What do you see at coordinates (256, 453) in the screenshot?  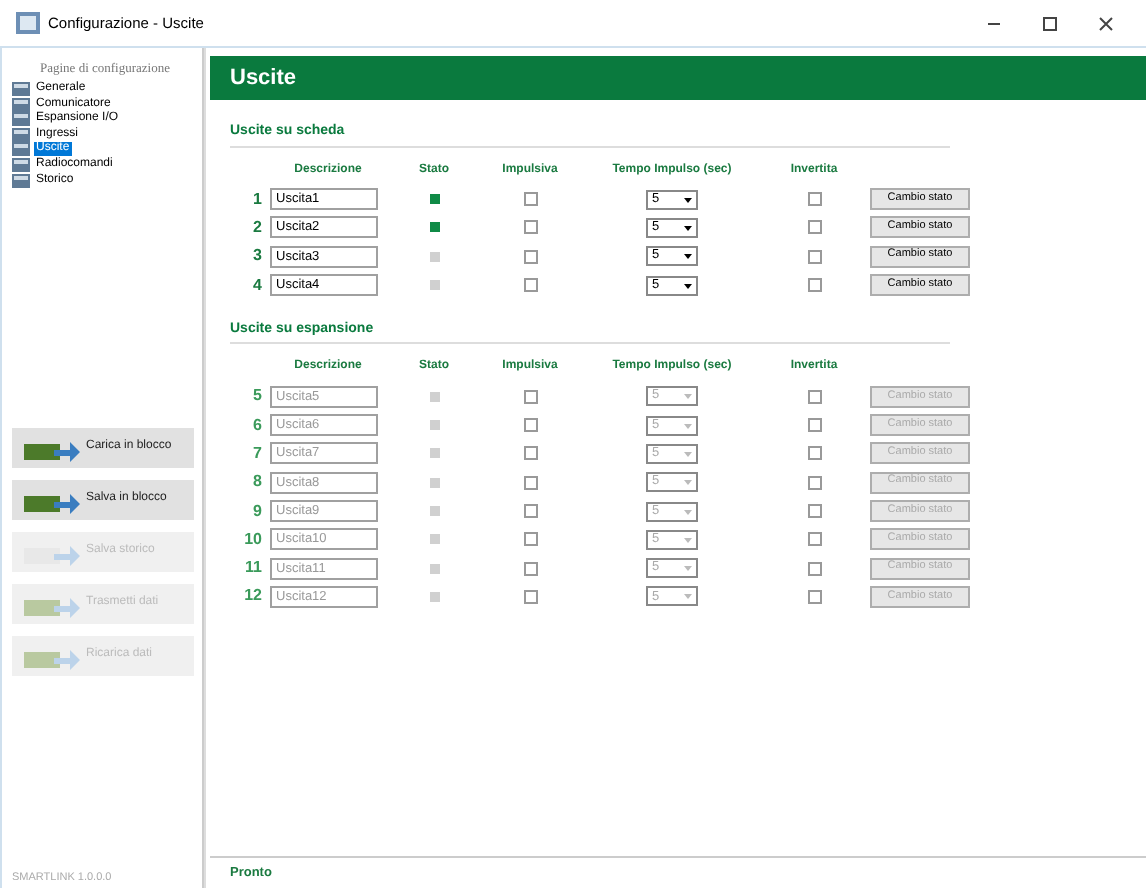 I see `row-number: 7` at bounding box center [256, 453].